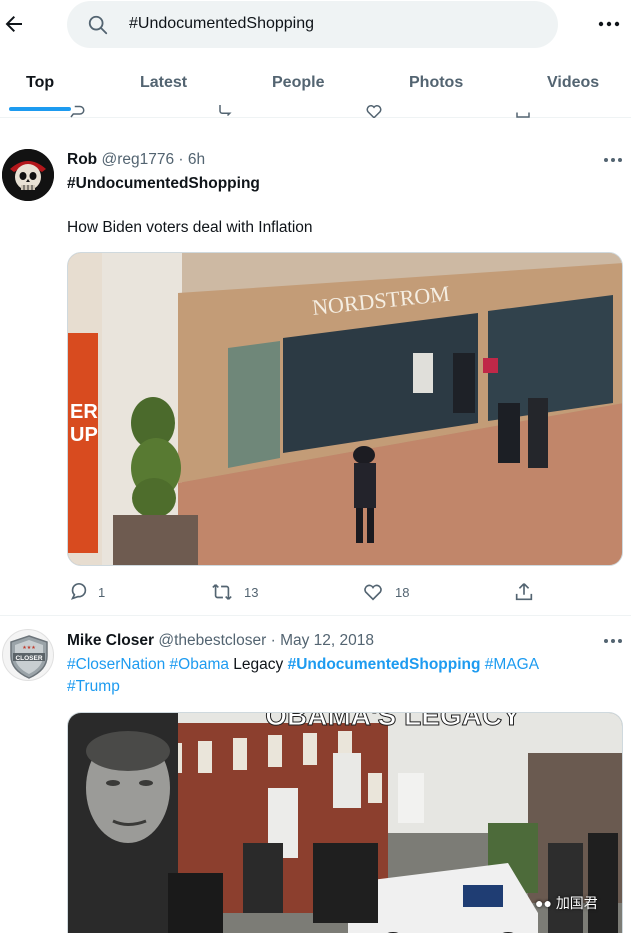 The image size is (631, 933). I want to click on store-sign-left-2: UP, so click(84, 435).